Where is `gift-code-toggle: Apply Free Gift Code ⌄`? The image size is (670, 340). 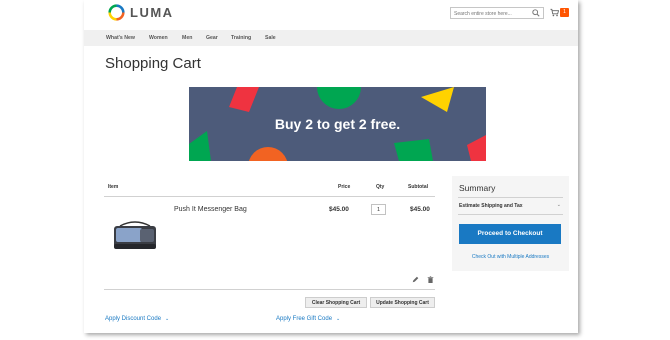
gift-code-toggle: Apply Free Gift Code ⌄ is located at coordinates (308, 319).